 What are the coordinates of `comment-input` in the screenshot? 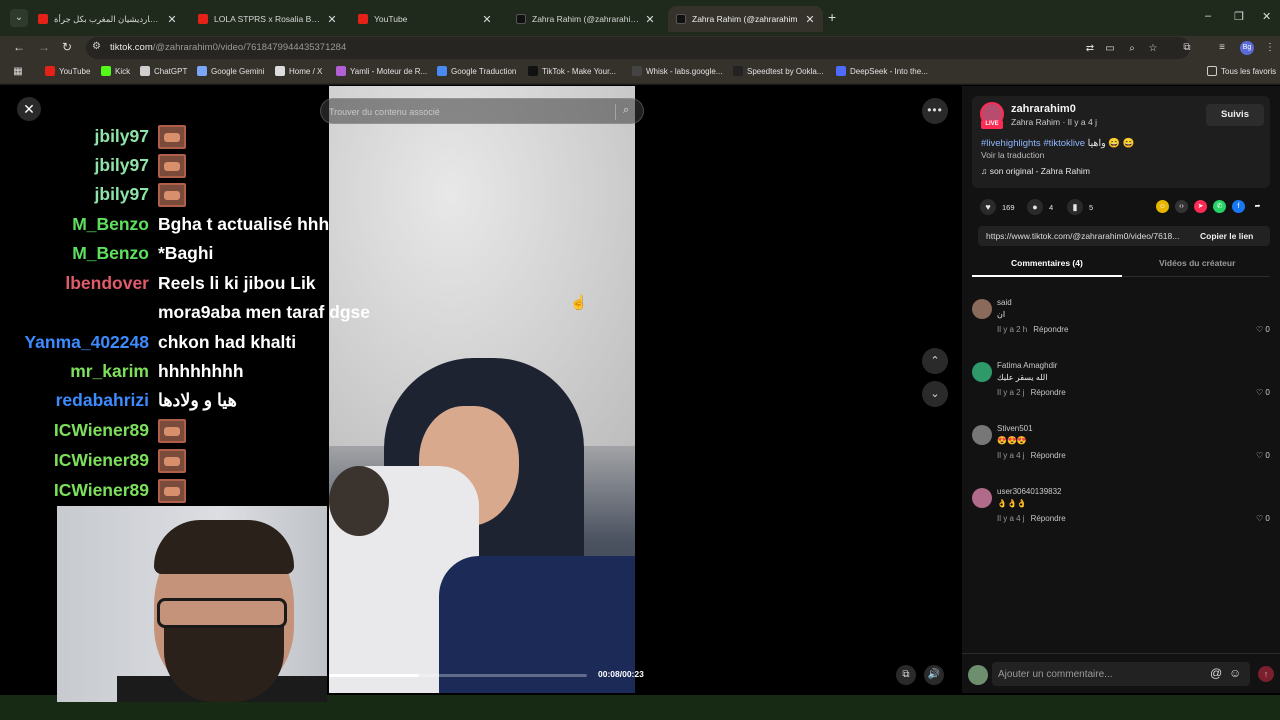 It's located at (1098, 674).